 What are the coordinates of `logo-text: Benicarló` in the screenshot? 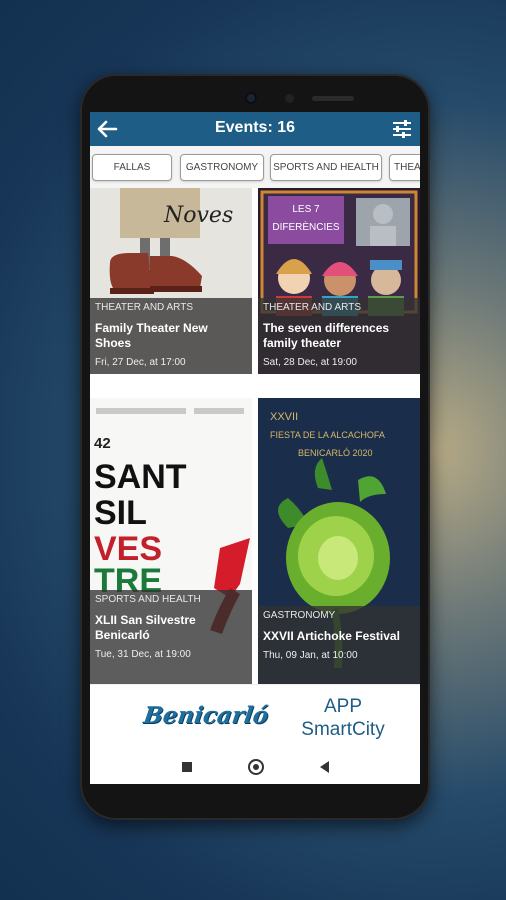 It's located at (206, 715).